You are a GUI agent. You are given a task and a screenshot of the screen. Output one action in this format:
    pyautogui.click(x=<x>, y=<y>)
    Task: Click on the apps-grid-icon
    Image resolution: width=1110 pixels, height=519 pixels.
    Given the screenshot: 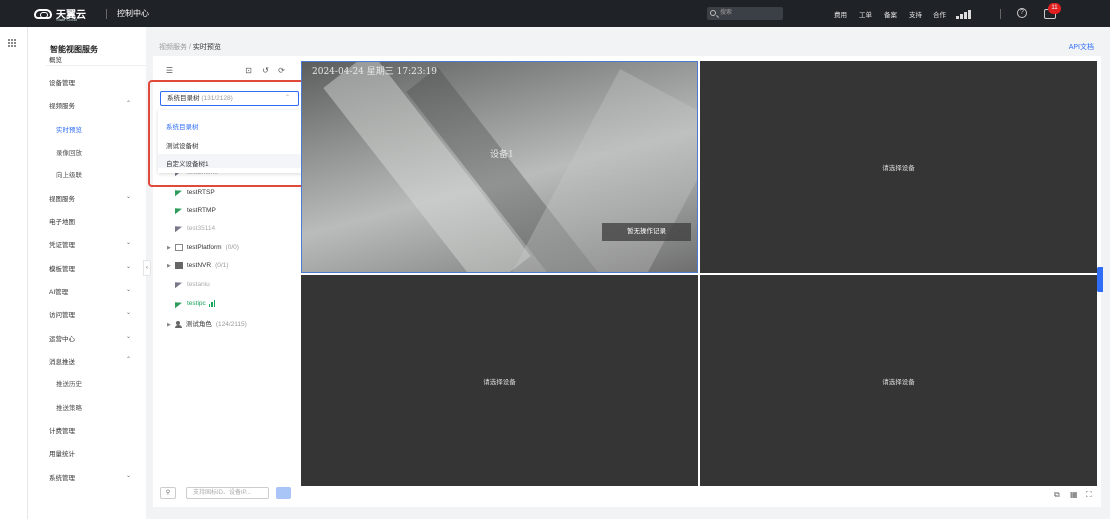 What is the action you would take?
    pyautogui.click(x=12, y=43)
    